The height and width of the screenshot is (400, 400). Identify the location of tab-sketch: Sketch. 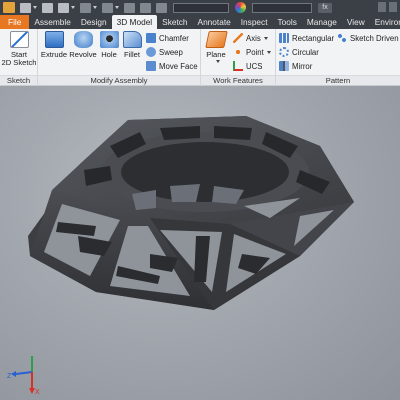
(174, 22).